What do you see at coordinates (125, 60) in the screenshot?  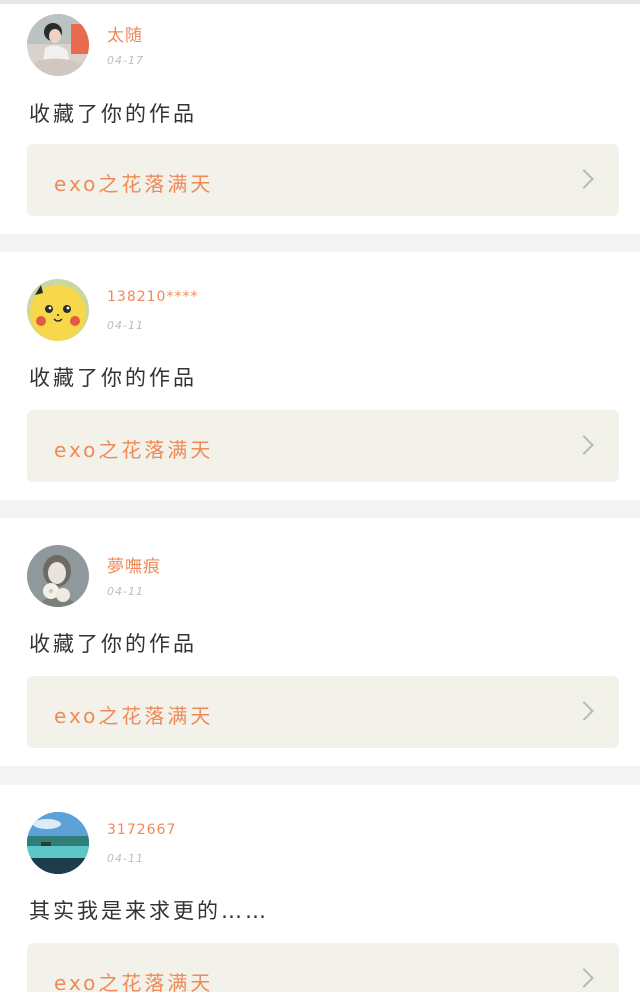 I see `timestamp: 04-17` at bounding box center [125, 60].